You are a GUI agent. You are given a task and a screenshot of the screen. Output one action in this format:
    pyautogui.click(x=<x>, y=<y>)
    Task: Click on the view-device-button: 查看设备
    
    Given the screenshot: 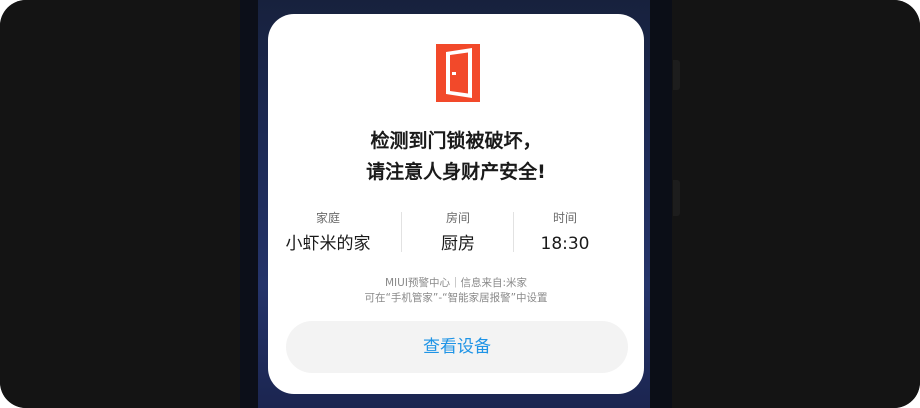 What is the action you would take?
    pyautogui.click(x=457, y=347)
    